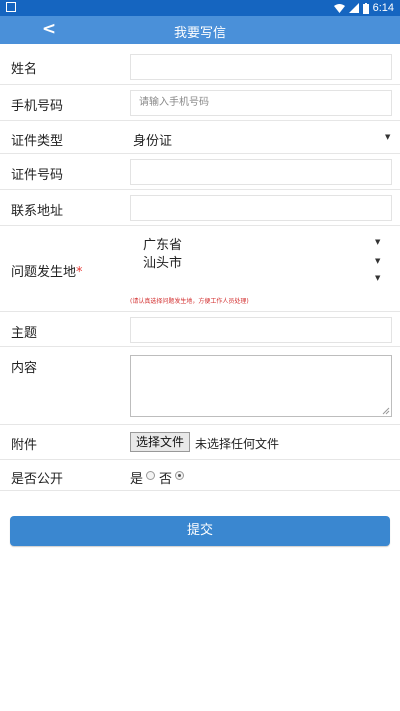  What do you see at coordinates (79, 272) in the screenshot?
I see `required-mark: *` at bounding box center [79, 272].